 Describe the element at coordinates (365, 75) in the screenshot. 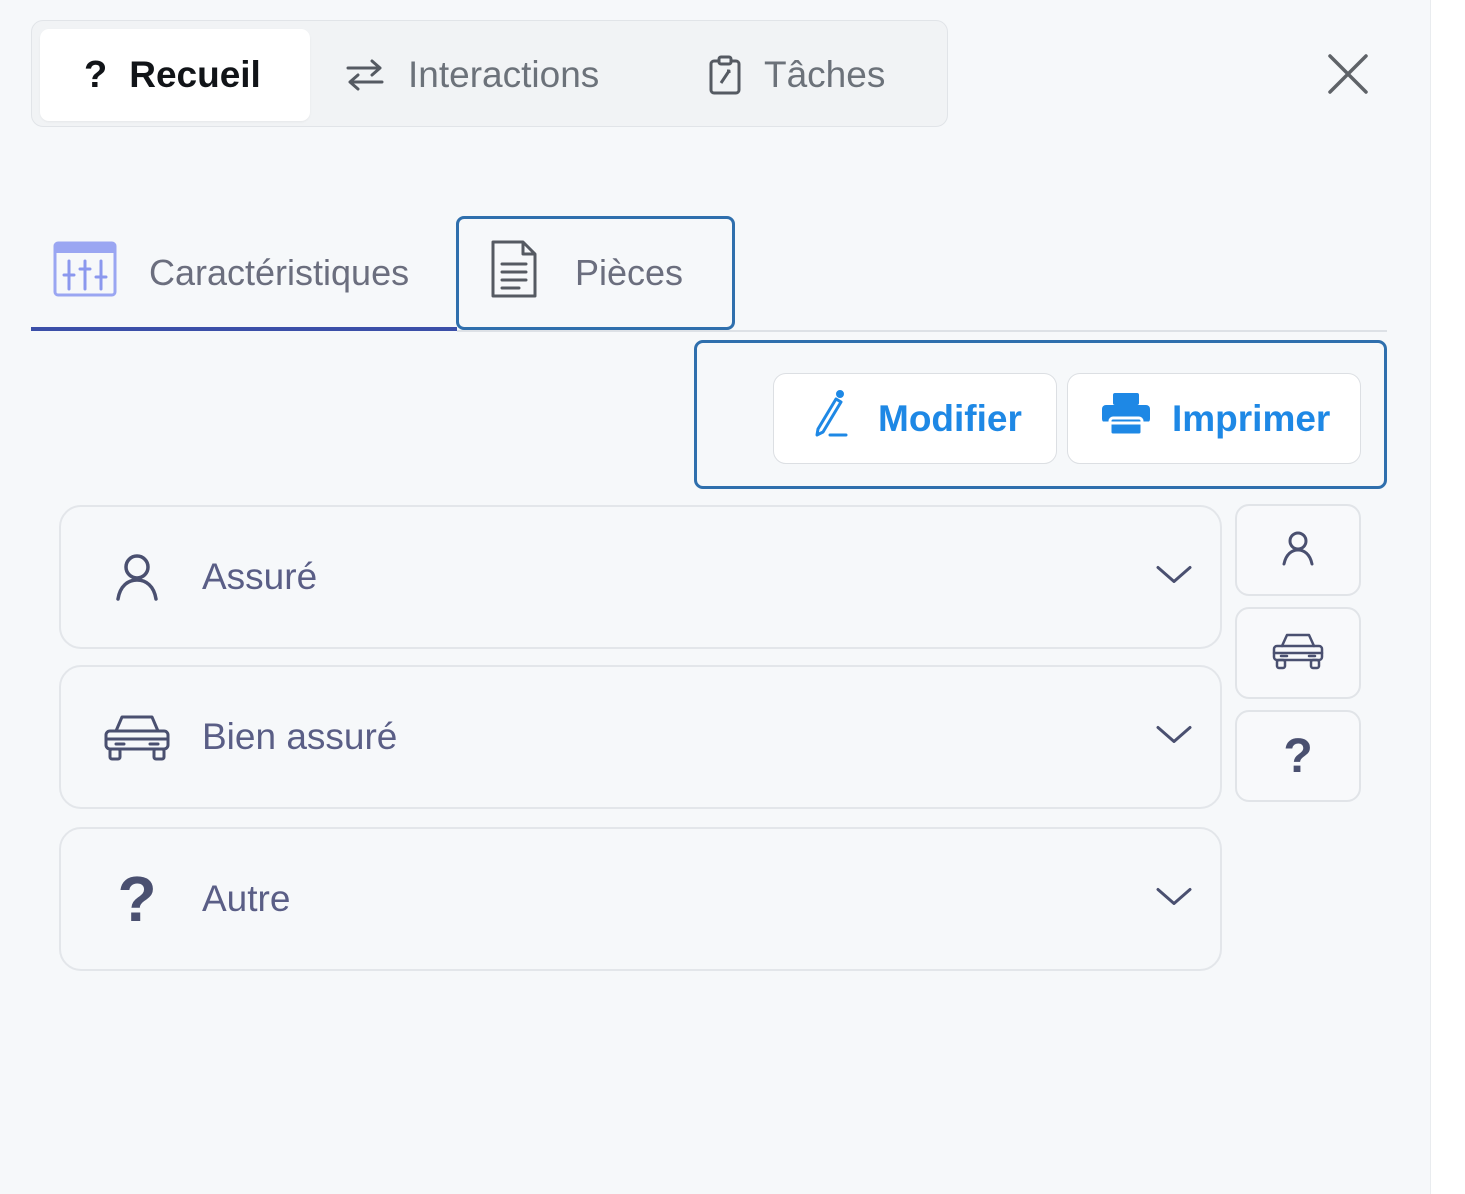

I see `swap-arrows-icon` at that location.